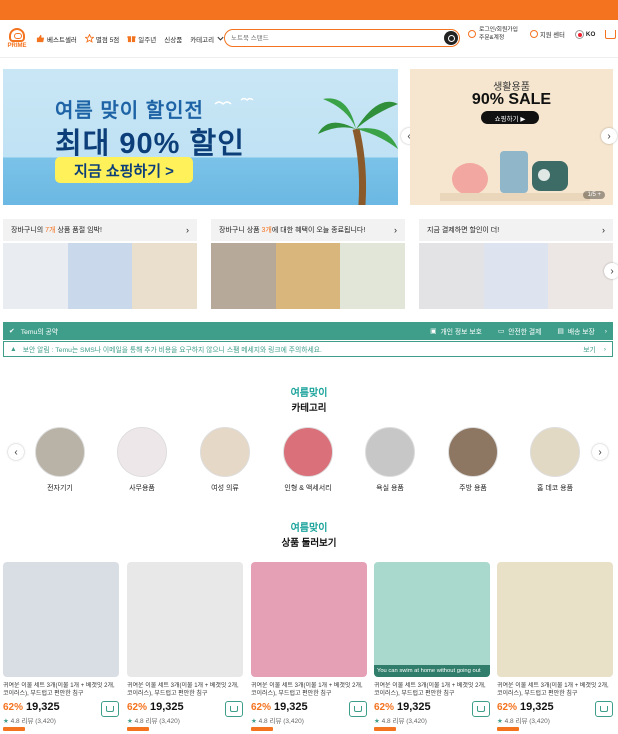 This screenshot has width=618, height=734. I want to click on nav-categories: 카테고리, so click(207, 39).